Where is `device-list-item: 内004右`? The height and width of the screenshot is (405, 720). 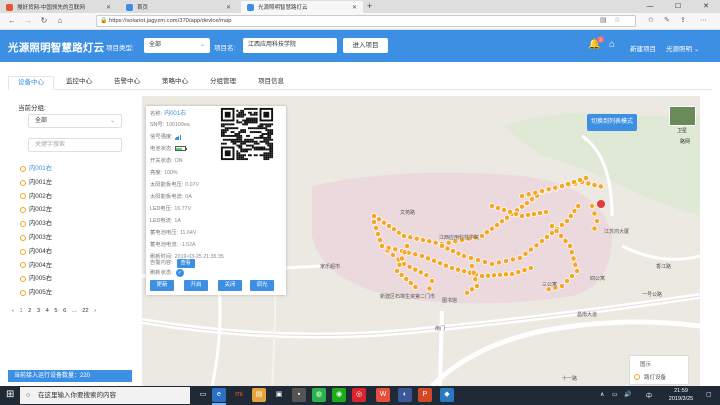 device-list-item: 内004右 is located at coordinates (70, 252).